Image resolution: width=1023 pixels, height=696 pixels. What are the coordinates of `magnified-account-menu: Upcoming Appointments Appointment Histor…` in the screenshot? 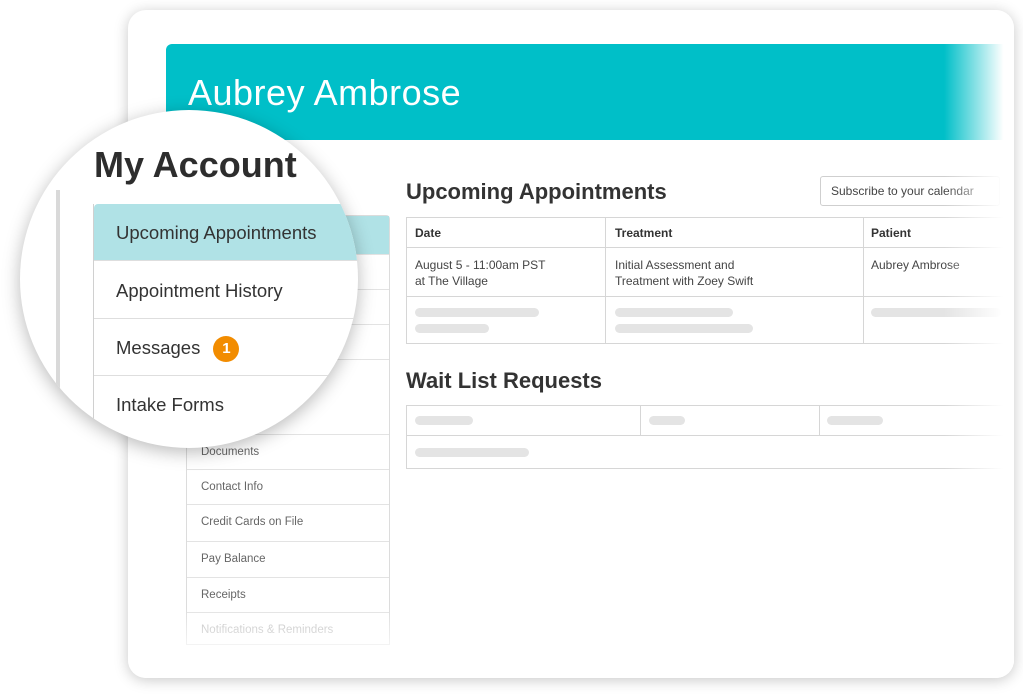 It's located at (225, 326).